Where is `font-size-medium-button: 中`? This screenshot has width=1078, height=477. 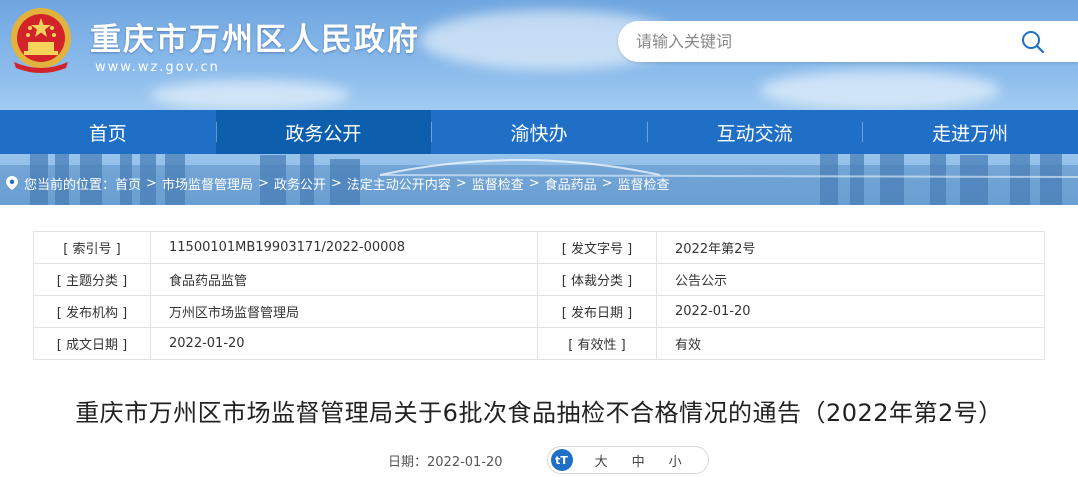
font-size-medium-button: 中 is located at coordinates (638, 460).